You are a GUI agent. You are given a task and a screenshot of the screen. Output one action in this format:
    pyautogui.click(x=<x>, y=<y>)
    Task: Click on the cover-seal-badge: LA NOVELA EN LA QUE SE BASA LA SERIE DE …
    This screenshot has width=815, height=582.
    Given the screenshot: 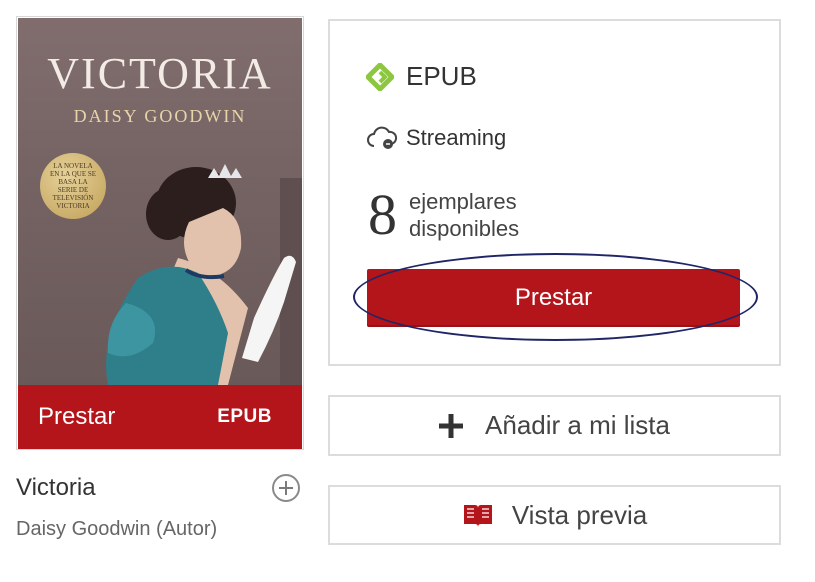 What is the action you would take?
    pyautogui.click(x=73, y=186)
    